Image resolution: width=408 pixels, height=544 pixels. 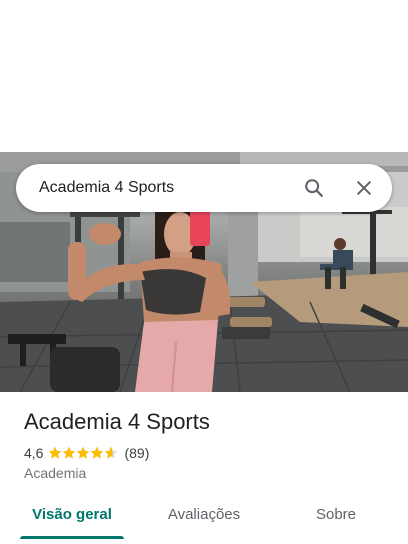 I want to click on search-box: Academia 4 Sports, so click(x=204, y=188).